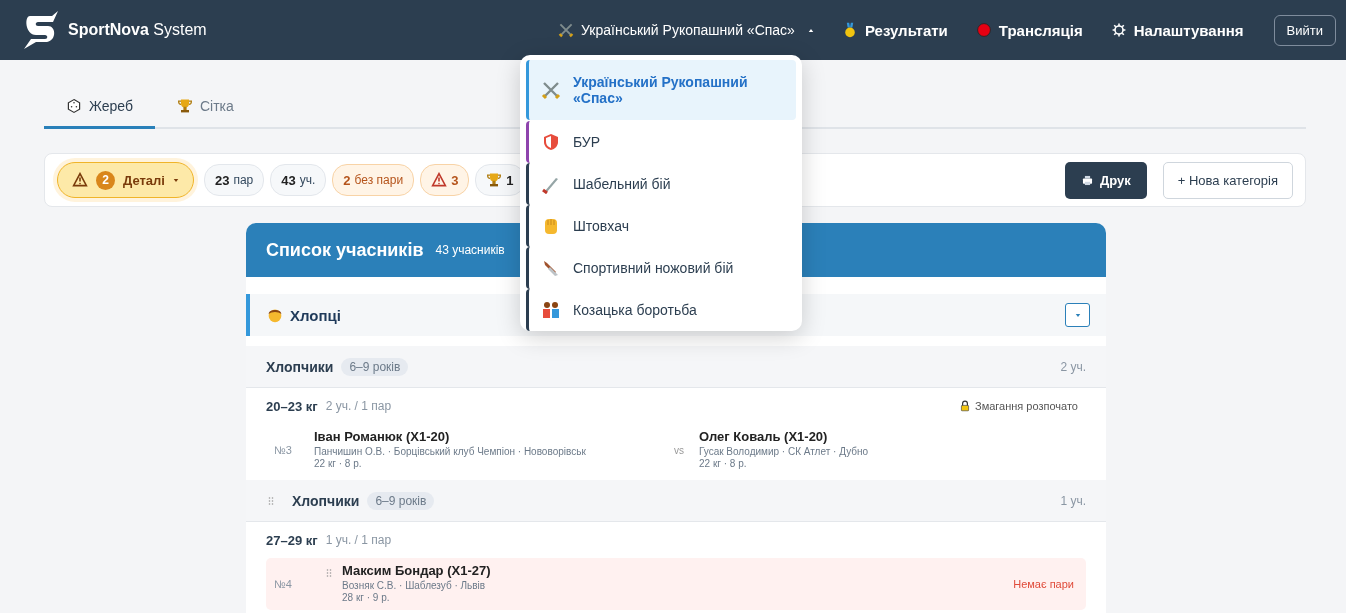  Describe the element at coordinates (358, 540) in the screenshot. I see `weight-meta: 1 уч. / 1 пар` at that location.